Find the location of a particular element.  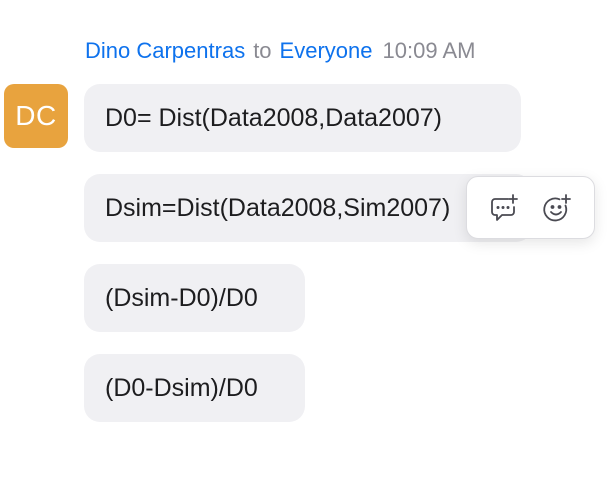

message-bubble: (Dsim-D0)/D0 is located at coordinates (194, 298).